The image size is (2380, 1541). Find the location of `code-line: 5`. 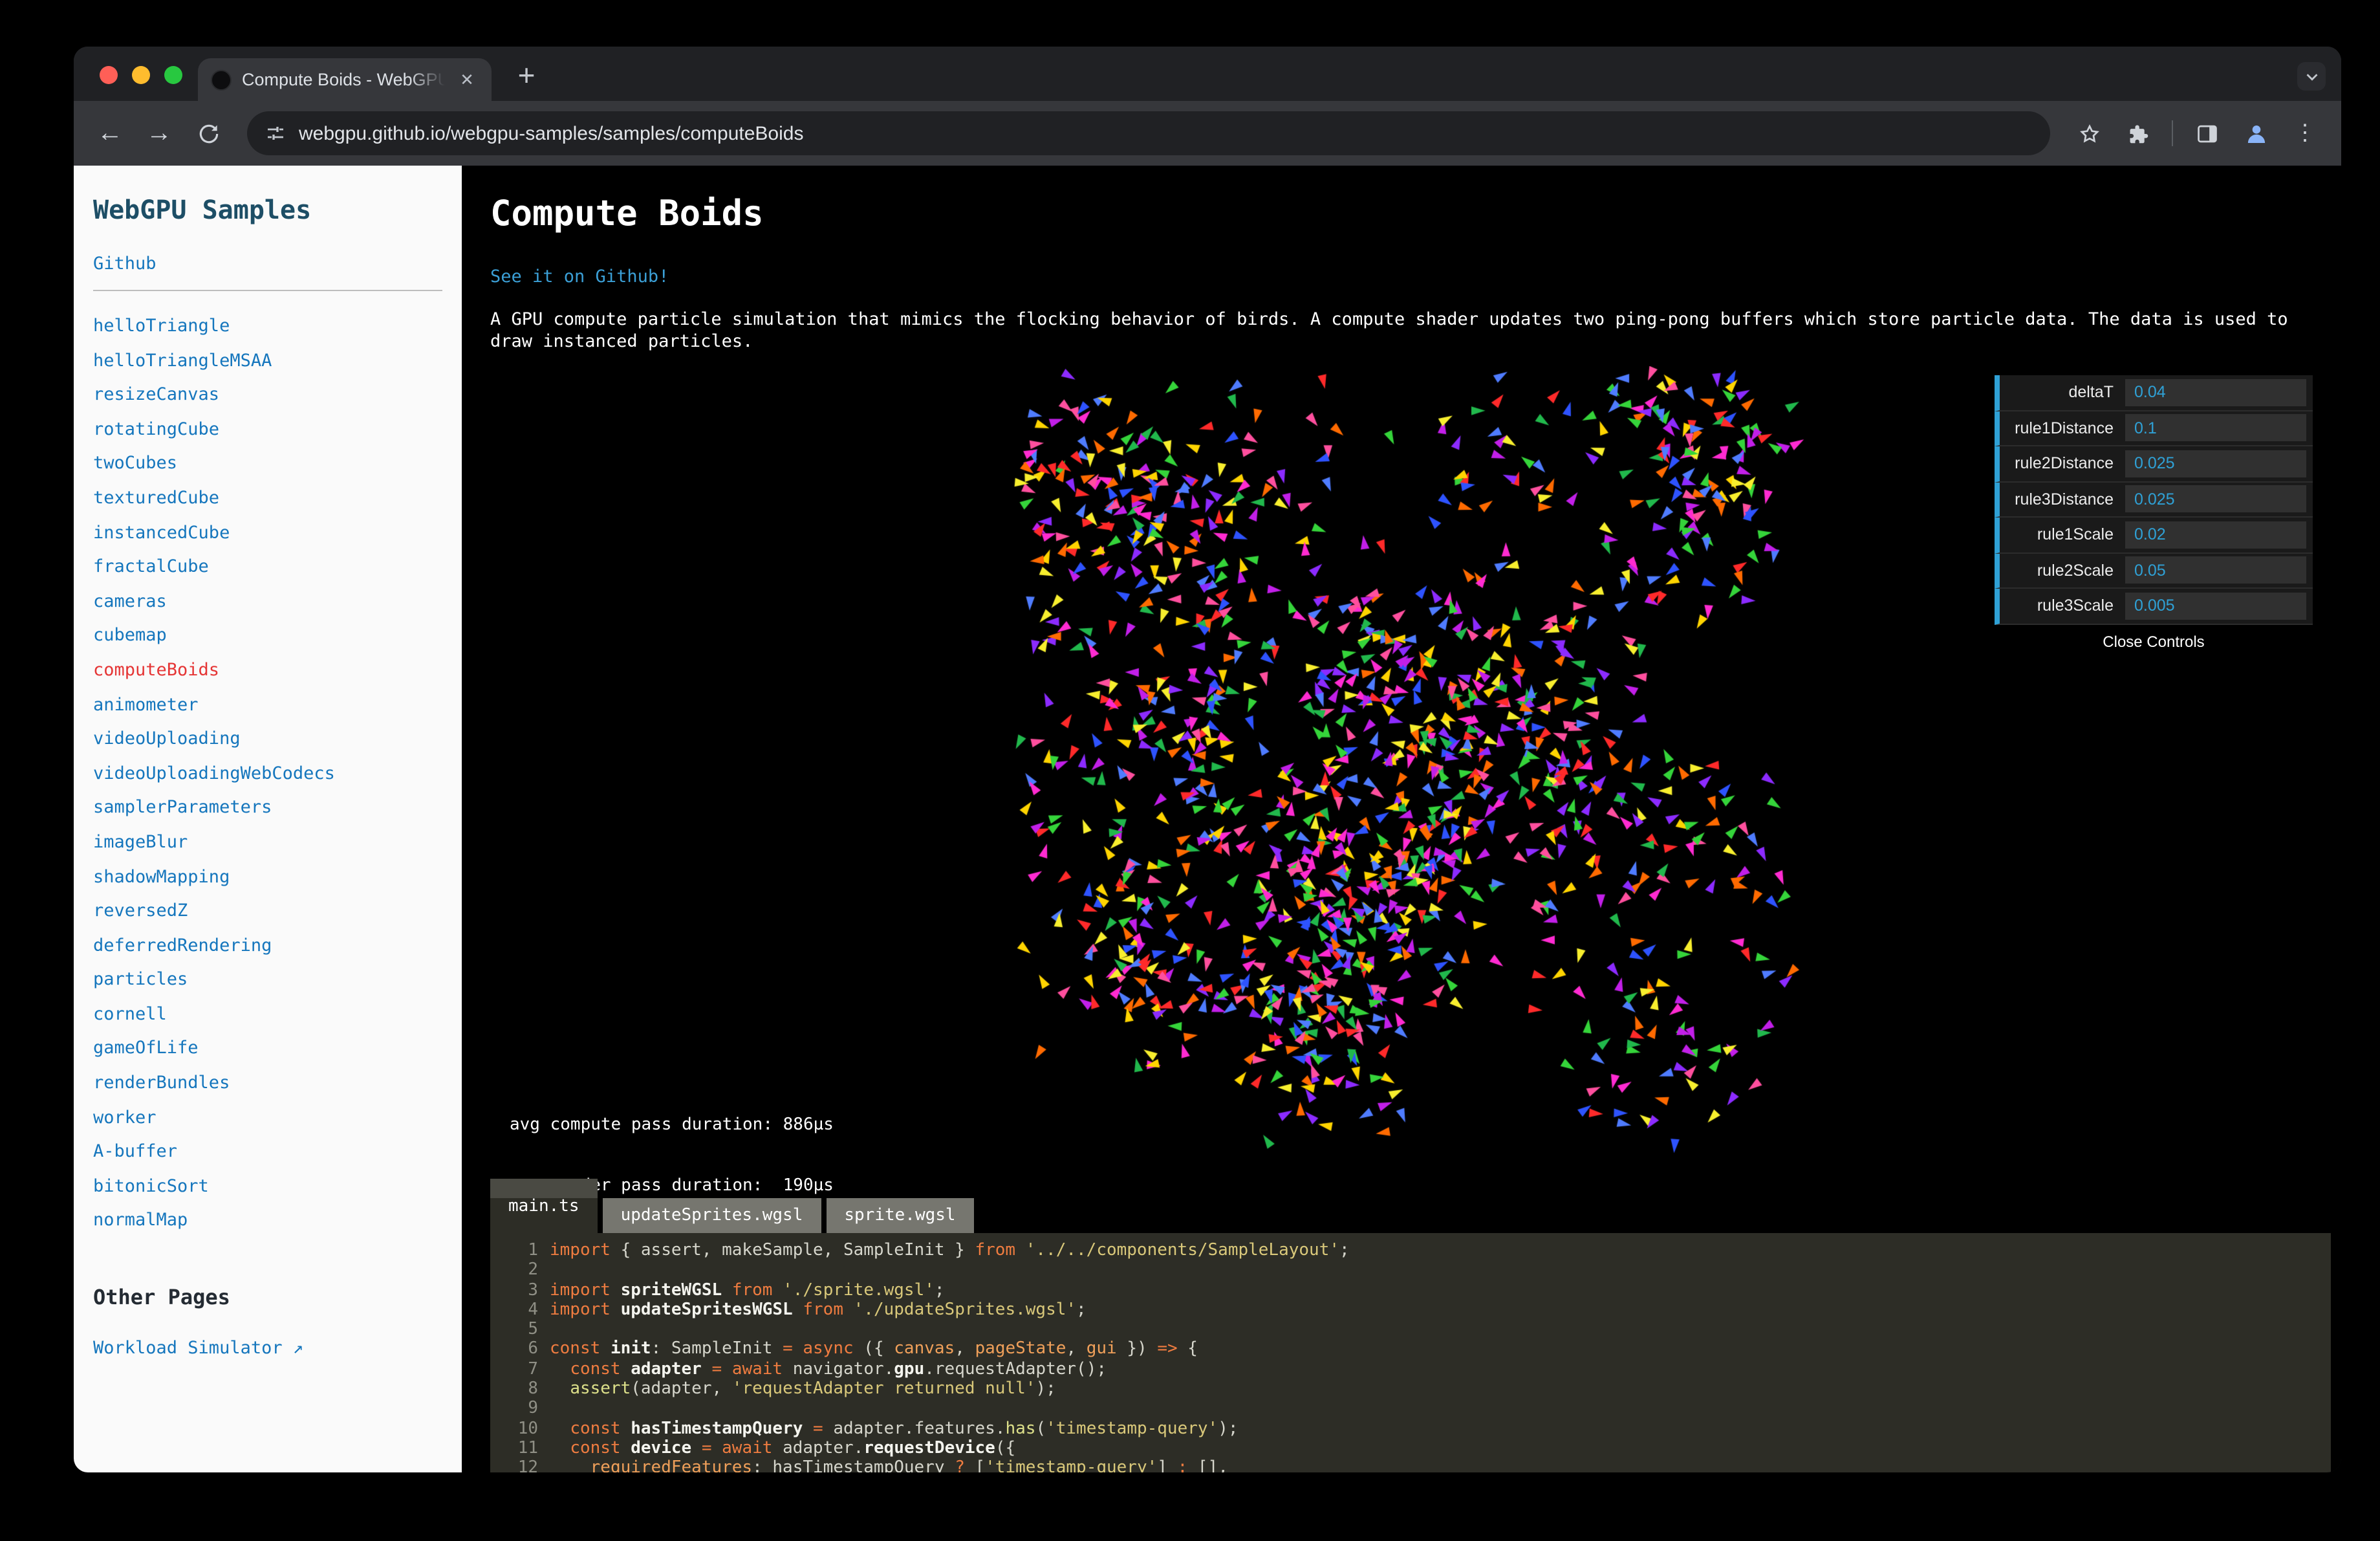

code-line: 5 is located at coordinates (533, 1330).